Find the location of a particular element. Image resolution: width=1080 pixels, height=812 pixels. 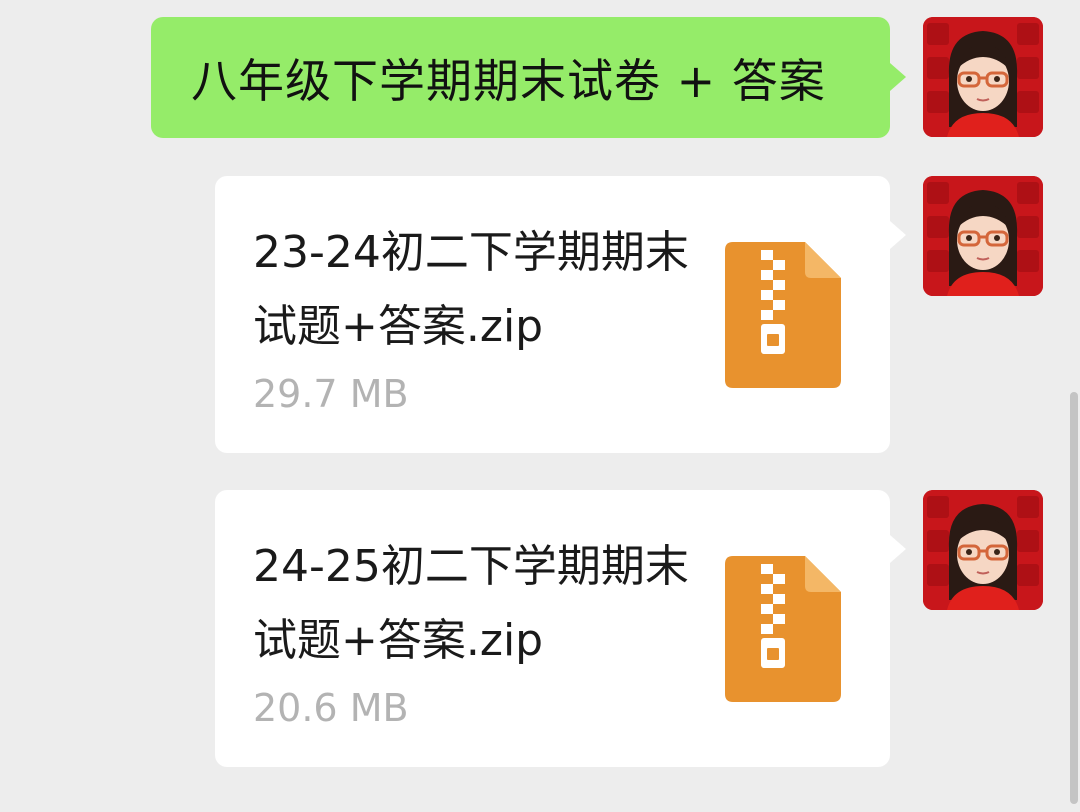

text-message-bubble: 八年级下学期期末试卷 + 答案 is located at coordinates (528, 77).